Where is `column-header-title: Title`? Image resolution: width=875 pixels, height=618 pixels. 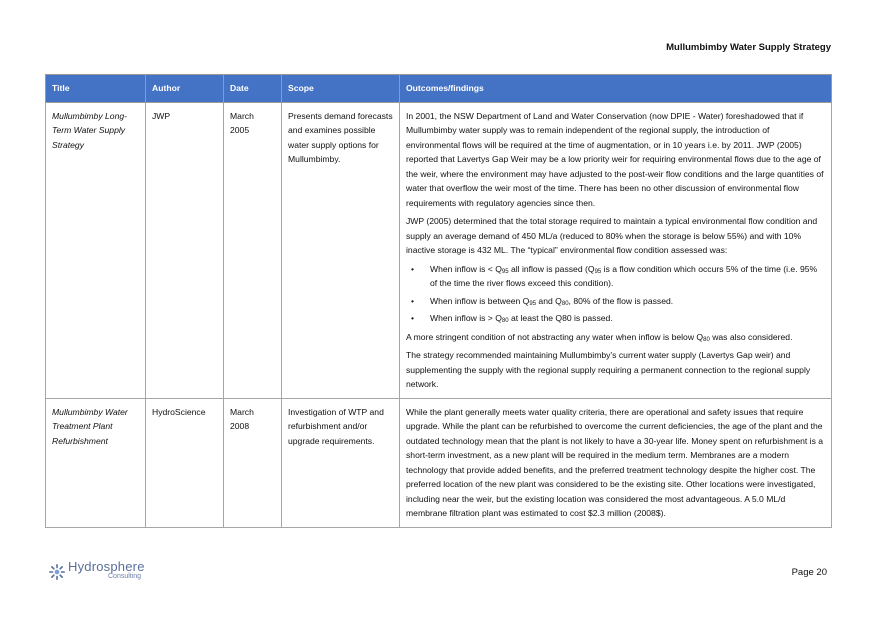
column-header-title: Title is located at coordinates (95, 88).